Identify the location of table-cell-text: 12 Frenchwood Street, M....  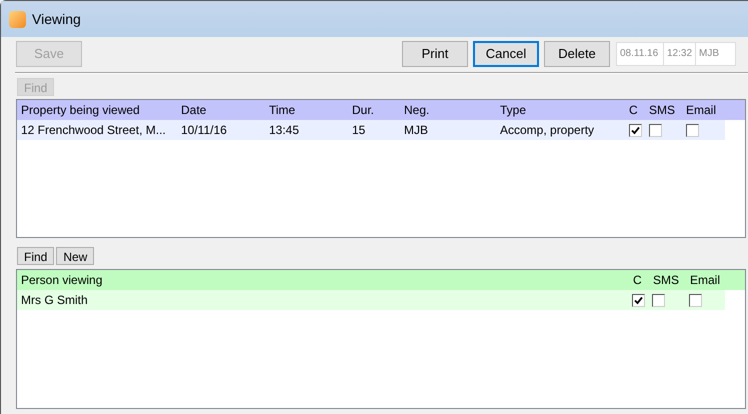
(93, 130).